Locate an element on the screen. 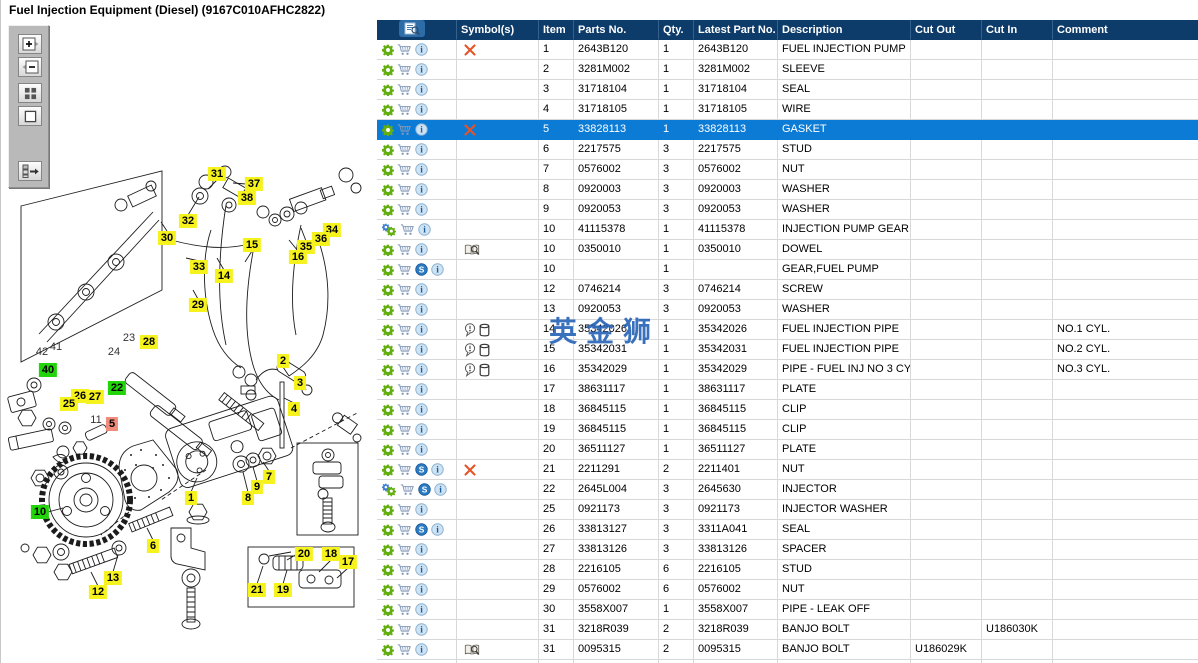  diagram-item-label-21: 21 is located at coordinates (257, 590).